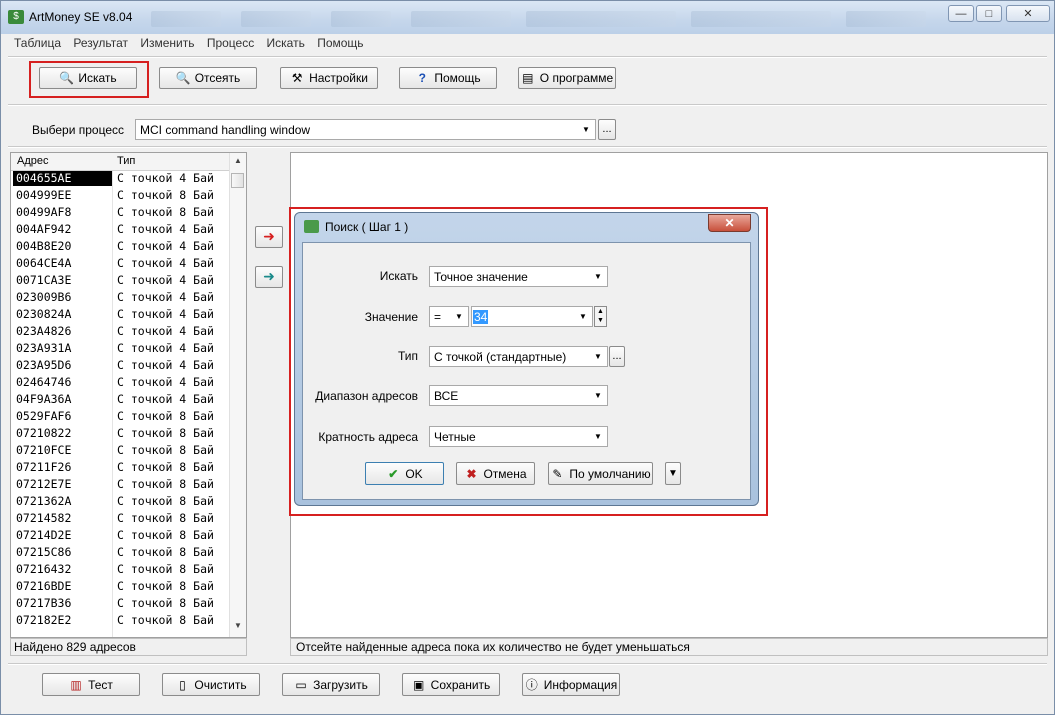 The image size is (1055, 715). What do you see at coordinates (729, 223) in the screenshot?
I see `dialog-close-button: ✕` at bounding box center [729, 223].